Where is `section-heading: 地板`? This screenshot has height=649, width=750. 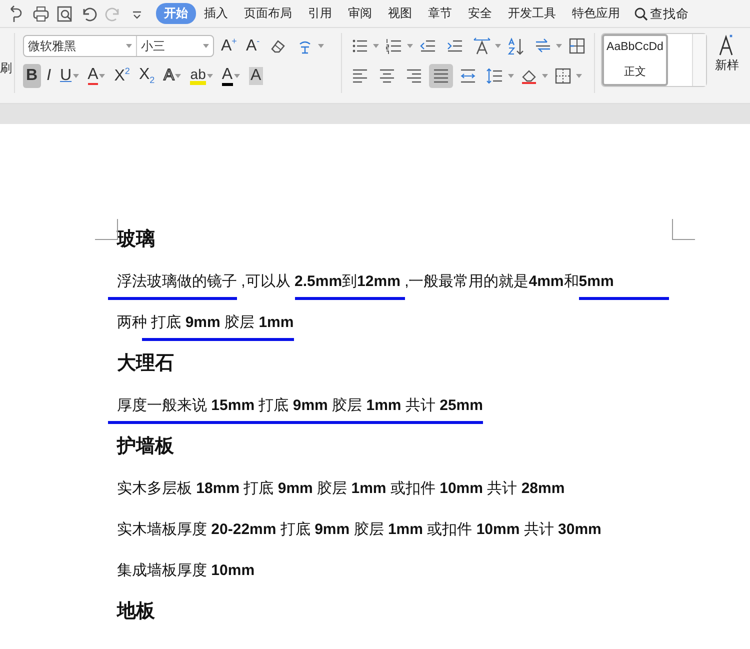
section-heading: 地板 is located at coordinates (136, 612).